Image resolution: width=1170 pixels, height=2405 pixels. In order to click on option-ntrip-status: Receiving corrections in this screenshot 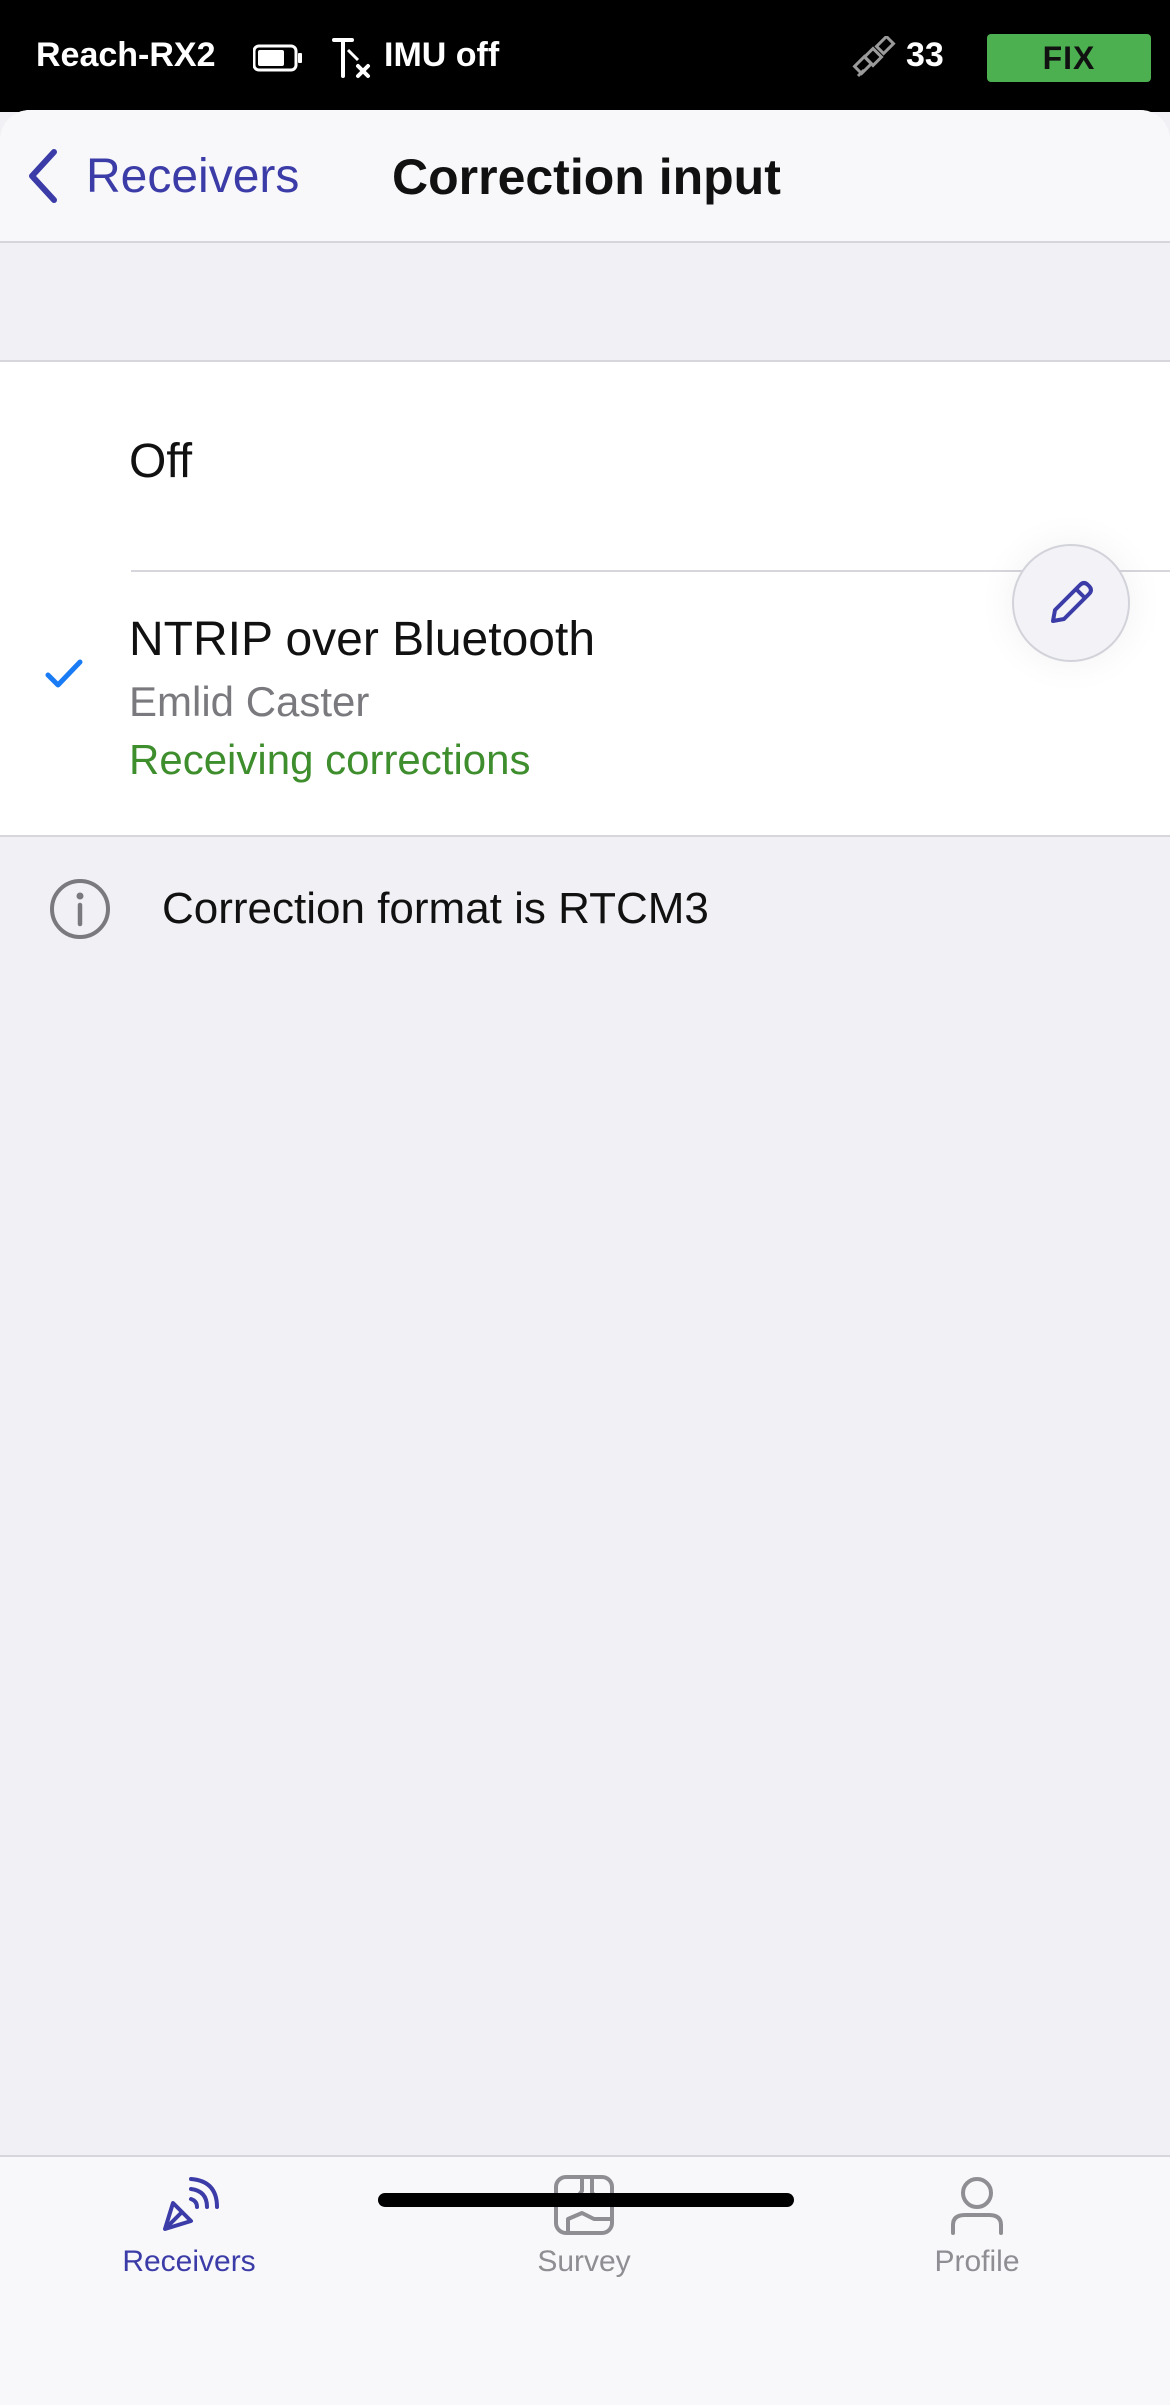, I will do `click(330, 759)`.